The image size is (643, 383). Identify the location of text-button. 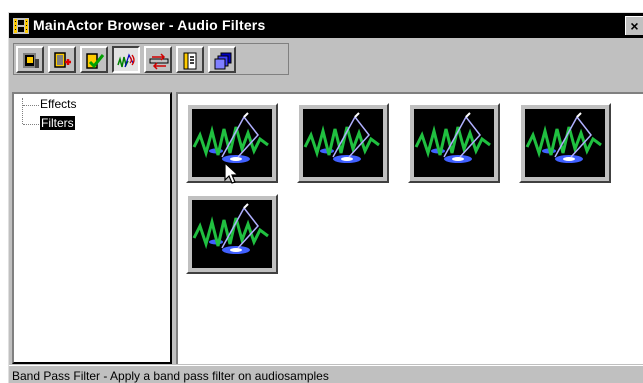
(190, 59).